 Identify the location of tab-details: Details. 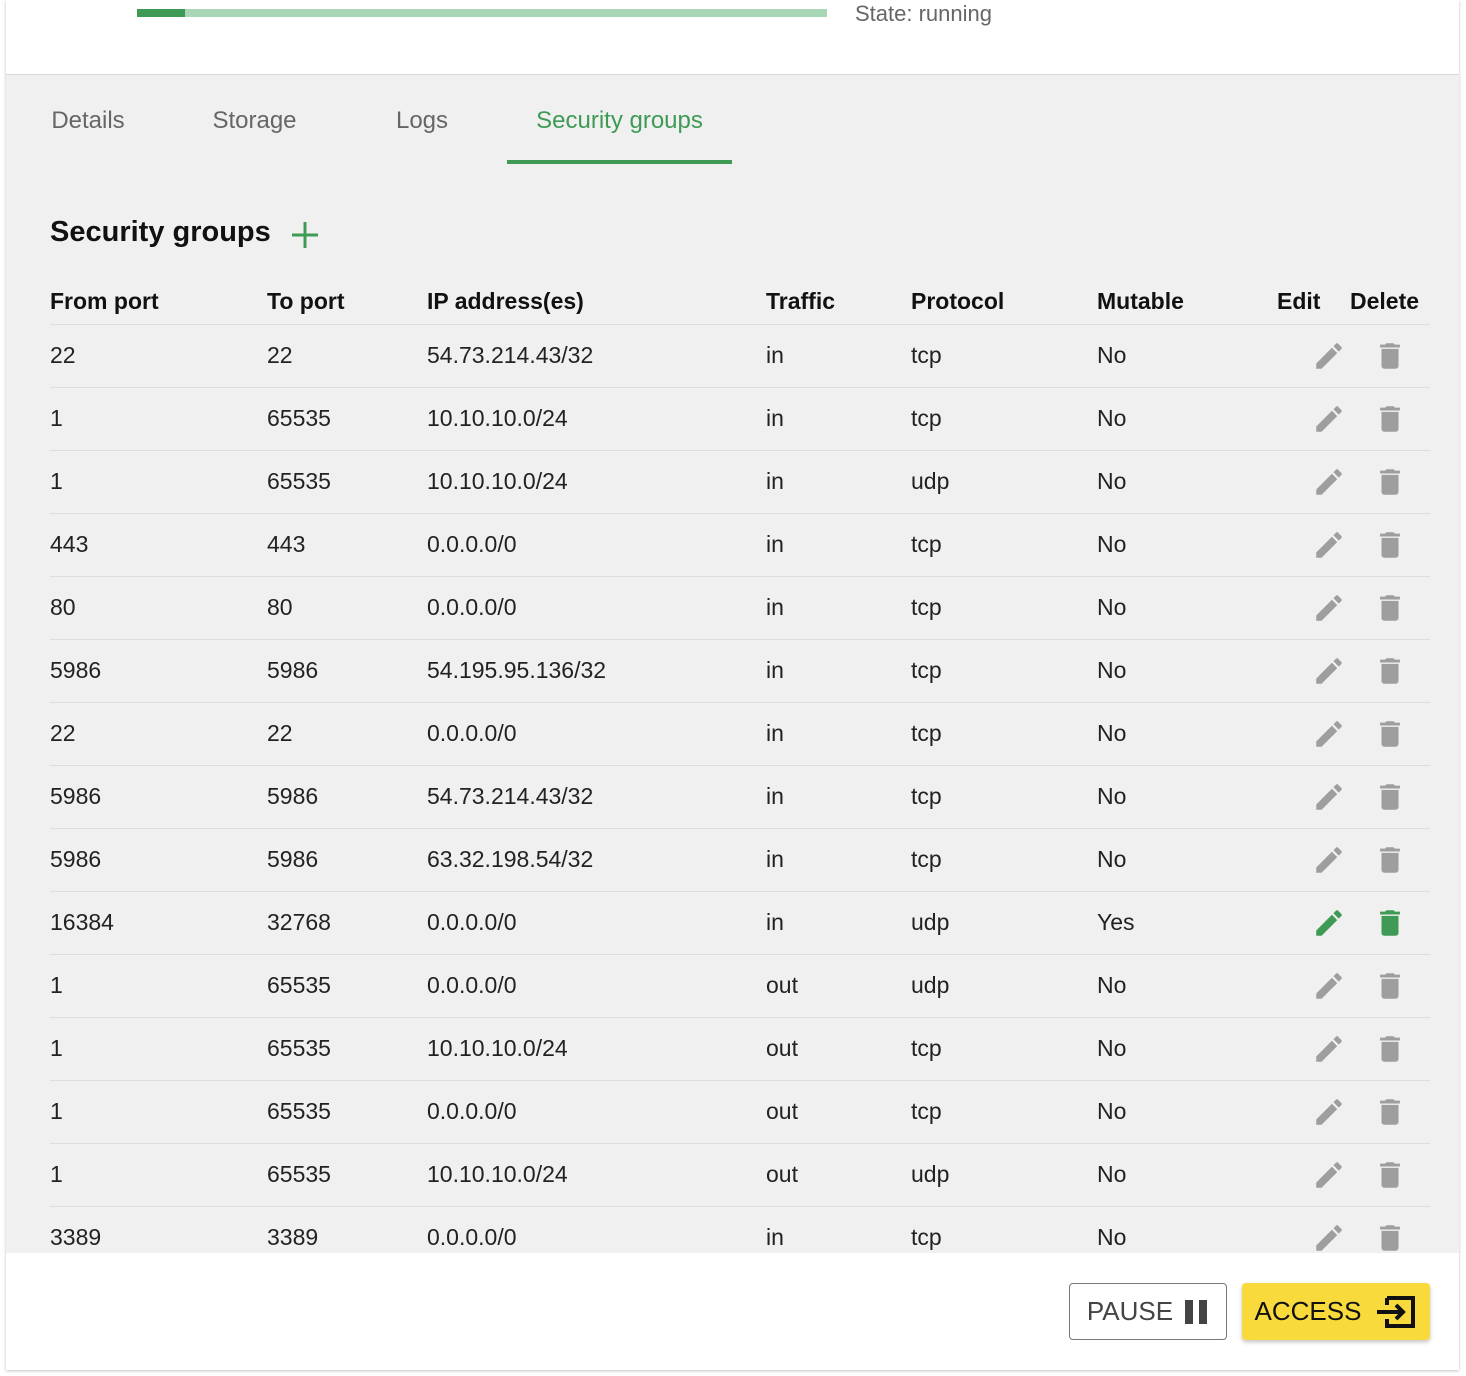
(88, 127).